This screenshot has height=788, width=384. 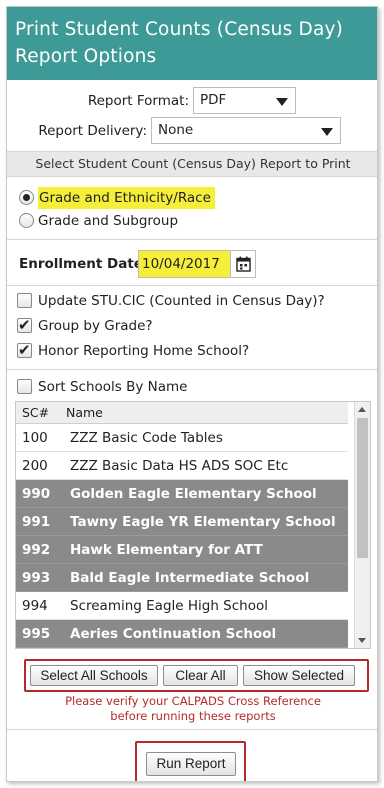 I want to click on radio-label: Grade and Ethnicity/Race, so click(x=126, y=198).